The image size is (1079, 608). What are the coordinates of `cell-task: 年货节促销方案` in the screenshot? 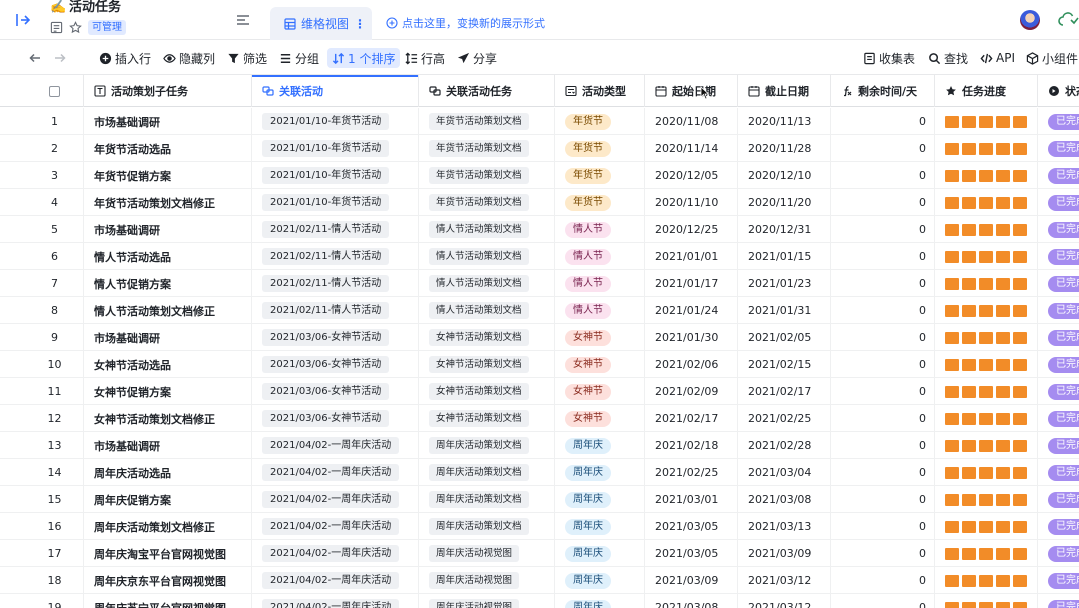 It's located at (168, 175).